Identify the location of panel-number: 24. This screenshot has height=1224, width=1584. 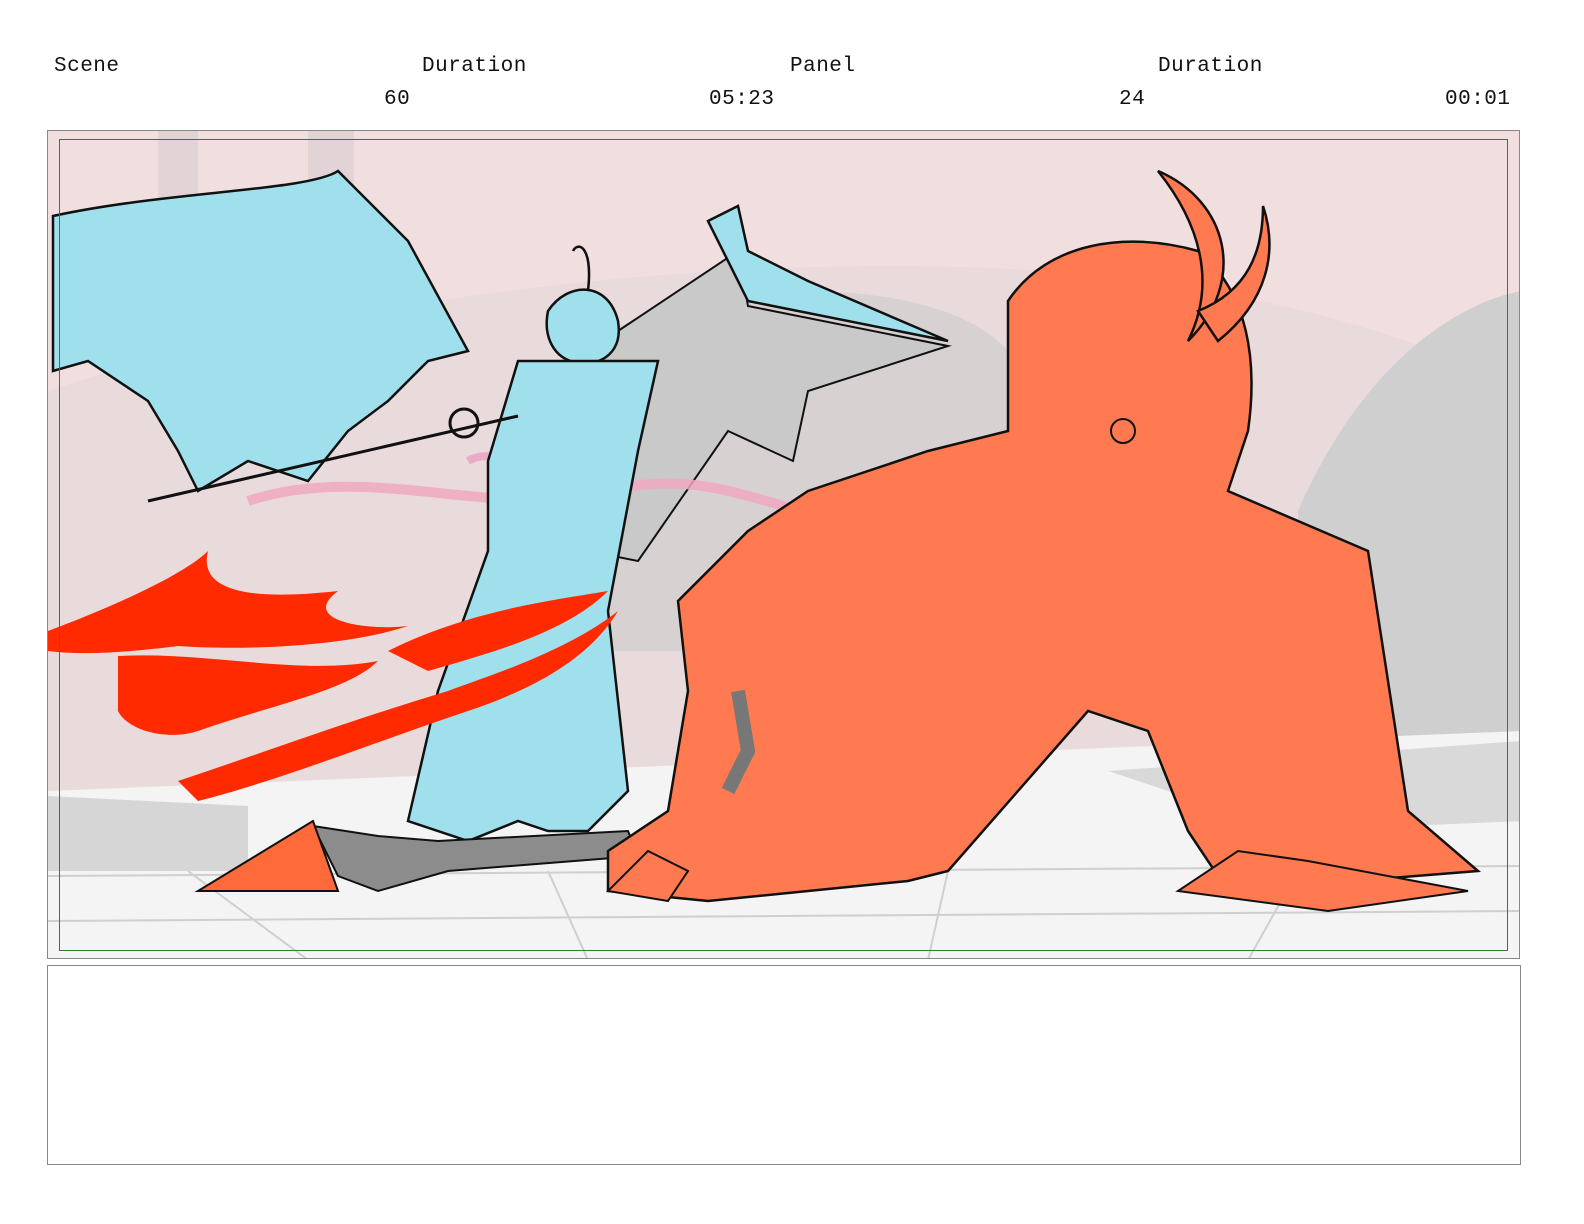
(1132, 99).